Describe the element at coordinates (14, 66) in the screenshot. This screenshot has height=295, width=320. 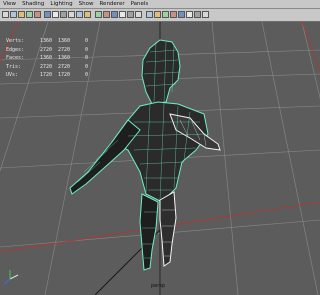
I see `hud-label: Tris:` at that location.